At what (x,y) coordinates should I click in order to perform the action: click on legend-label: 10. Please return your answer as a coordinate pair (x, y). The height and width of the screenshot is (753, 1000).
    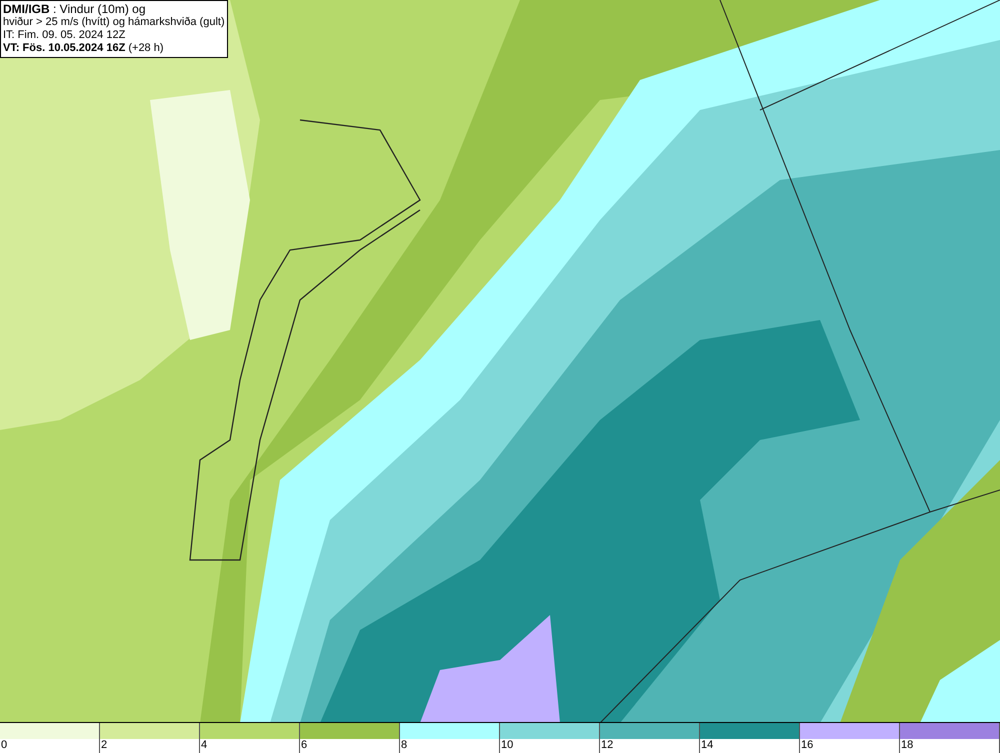
    Looking at the image, I should click on (507, 745).